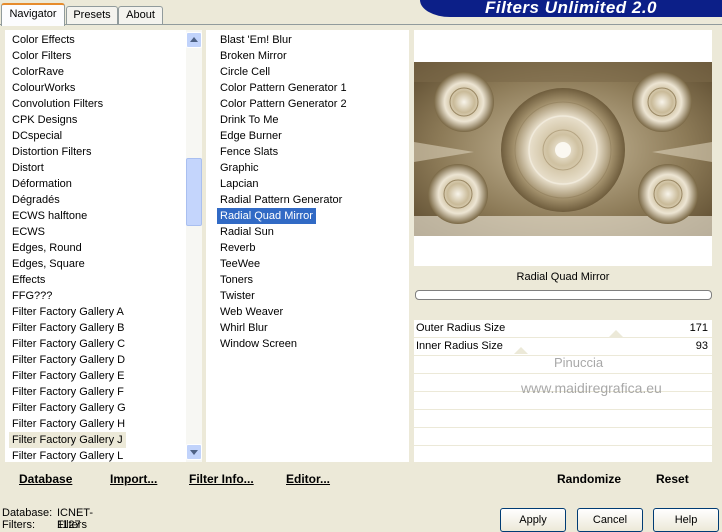 This screenshot has width=722, height=532. What do you see at coordinates (67, 376) in the screenshot?
I see `category-item: Filter Factory Gallery E` at bounding box center [67, 376].